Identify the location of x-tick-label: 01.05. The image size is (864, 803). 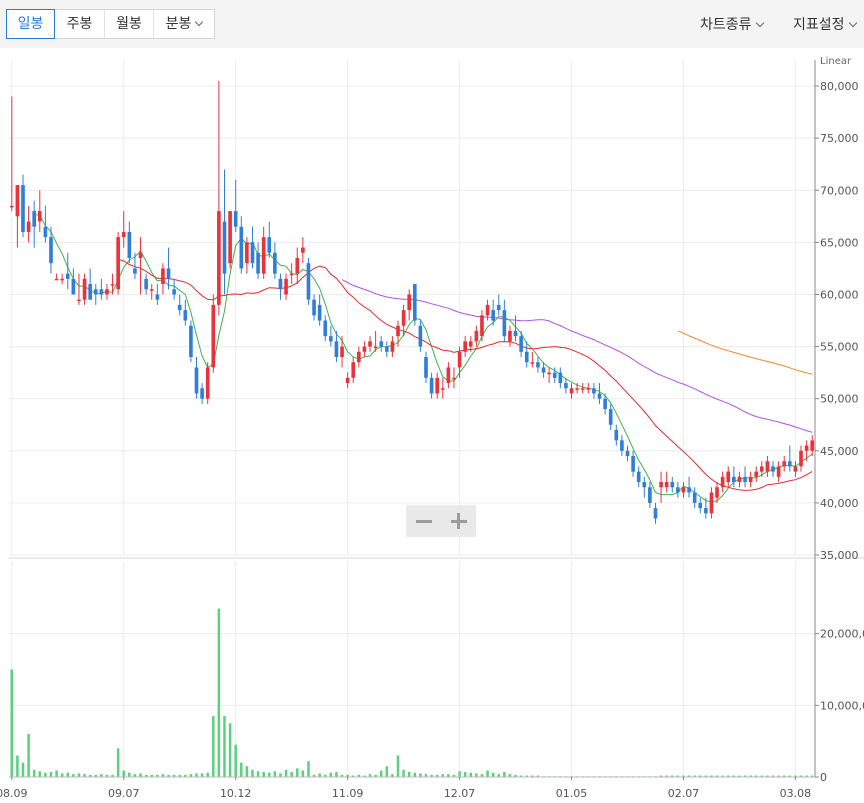
(572, 793).